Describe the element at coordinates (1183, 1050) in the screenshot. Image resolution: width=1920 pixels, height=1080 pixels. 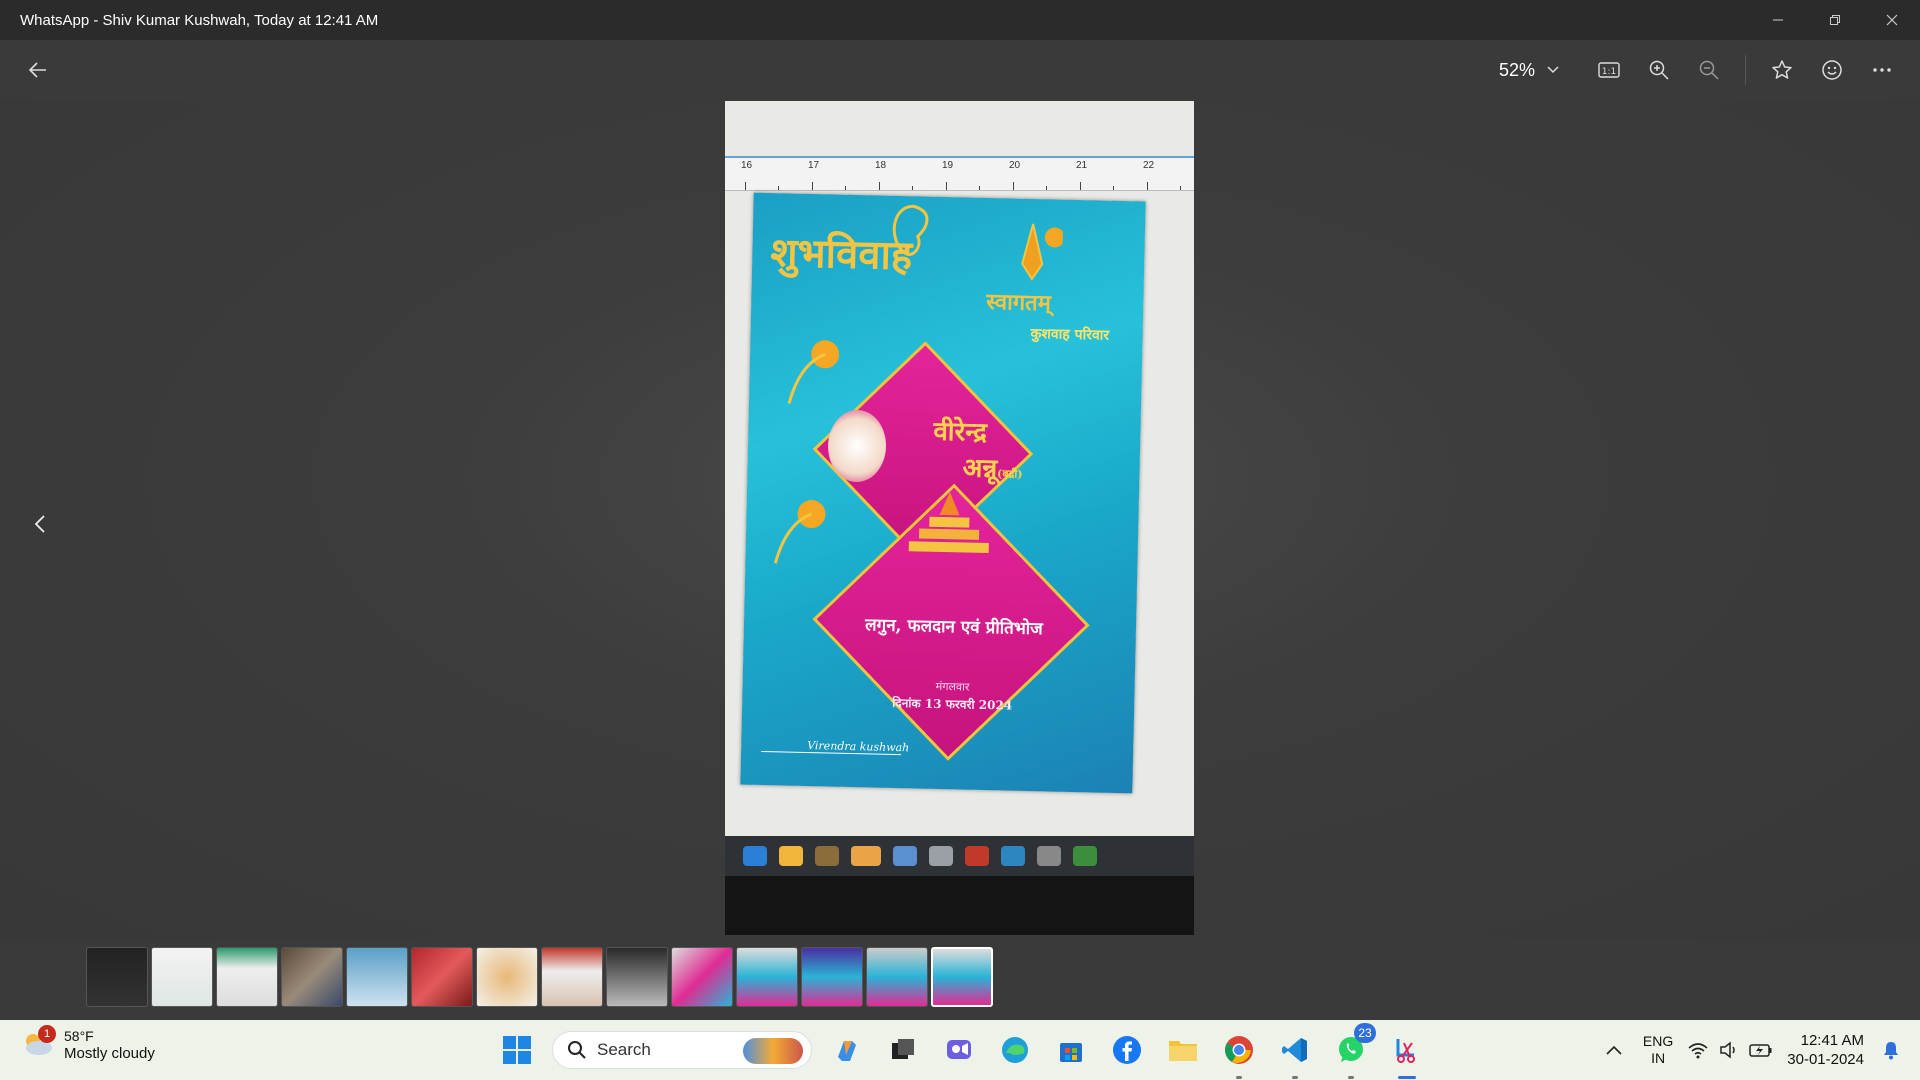
I see `file-explorer-button` at that location.